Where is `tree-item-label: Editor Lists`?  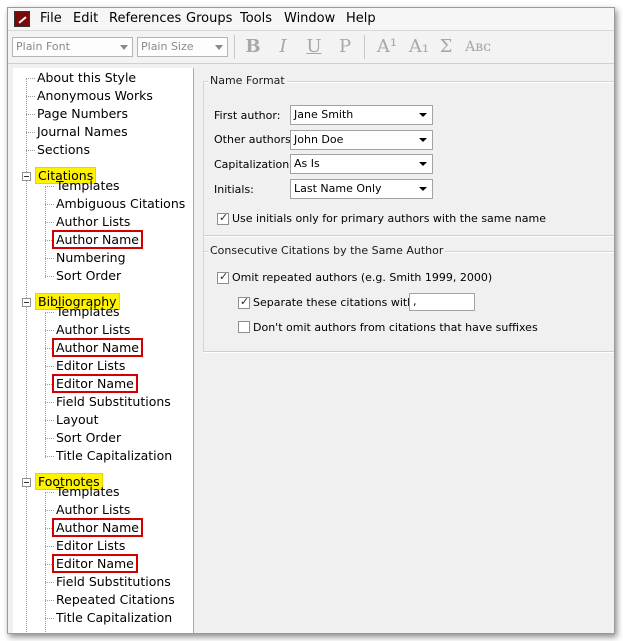
tree-item-label: Editor Lists is located at coordinates (91, 365).